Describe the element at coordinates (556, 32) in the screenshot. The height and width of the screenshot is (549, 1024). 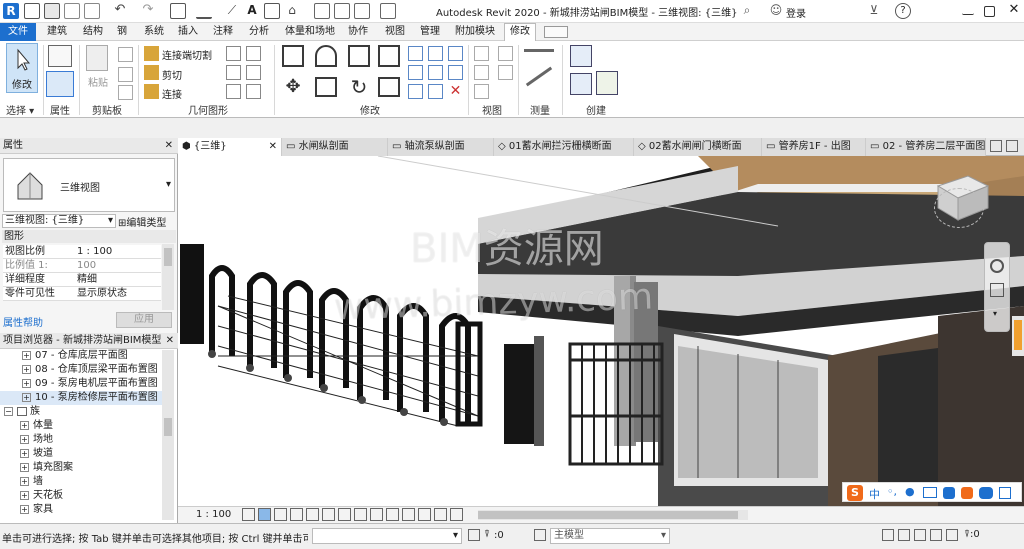
I see `ribbon-toggle-icon` at that location.